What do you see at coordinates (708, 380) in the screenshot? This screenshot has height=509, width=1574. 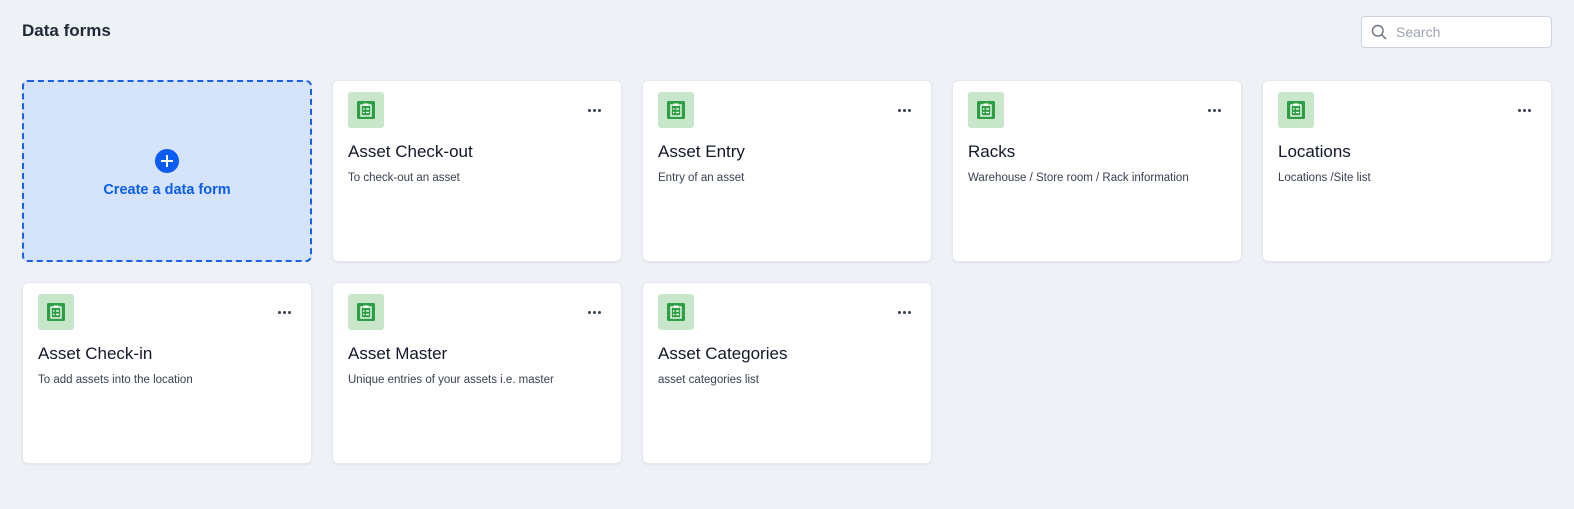 I see `form-description: asset categories list` at bounding box center [708, 380].